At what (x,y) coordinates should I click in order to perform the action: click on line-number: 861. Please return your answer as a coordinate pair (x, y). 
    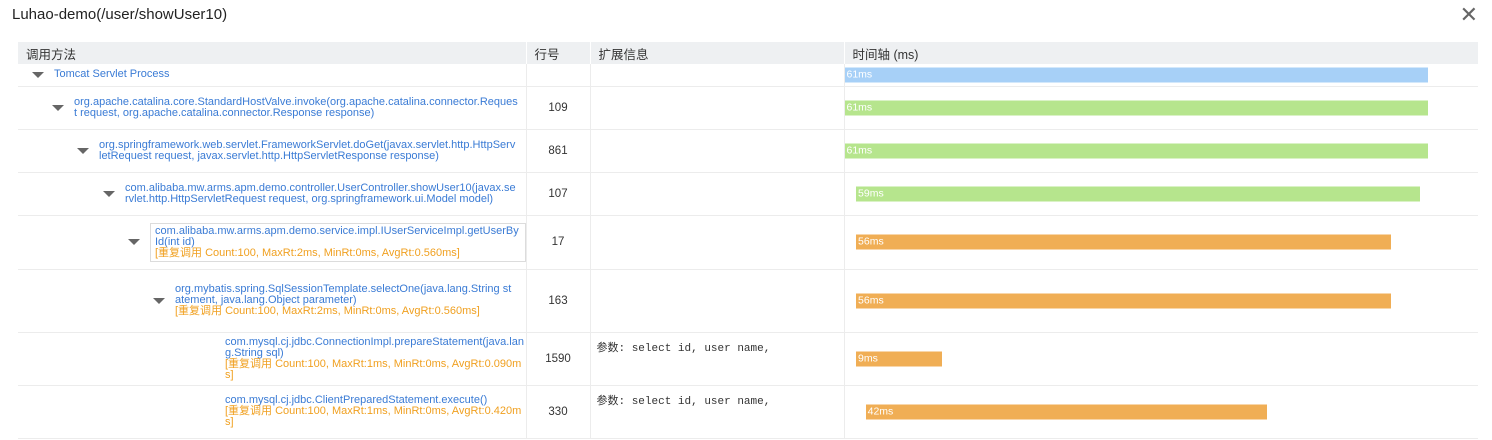
    Looking at the image, I should click on (558, 151).